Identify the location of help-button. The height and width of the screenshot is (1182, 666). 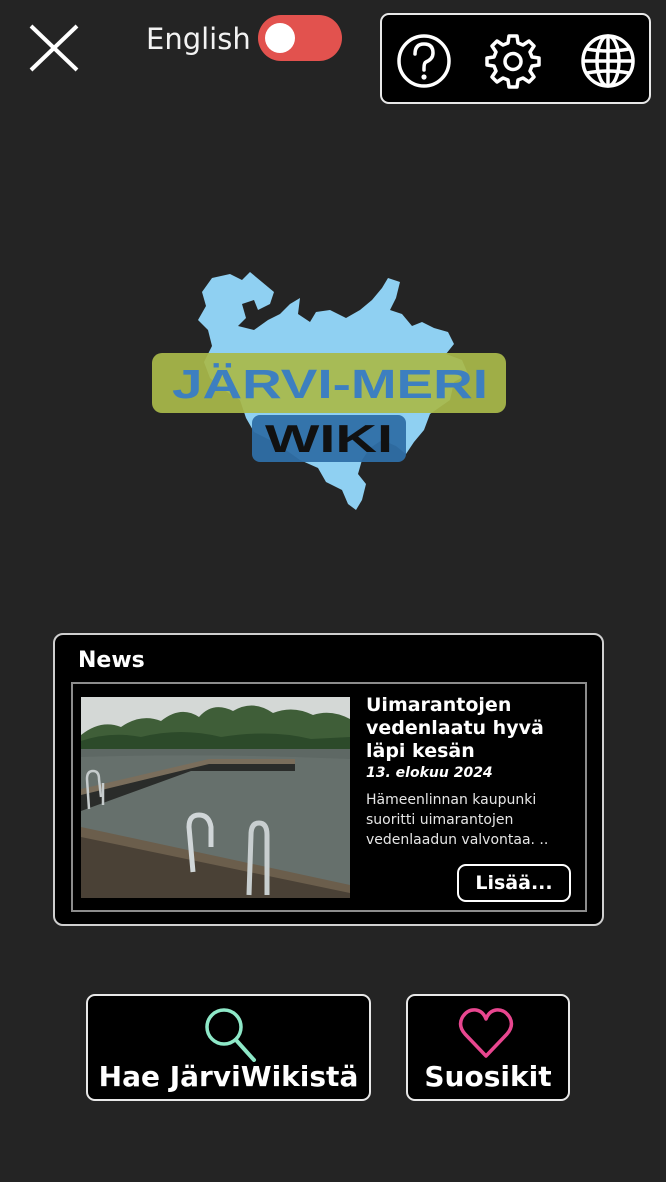
(424, 61).